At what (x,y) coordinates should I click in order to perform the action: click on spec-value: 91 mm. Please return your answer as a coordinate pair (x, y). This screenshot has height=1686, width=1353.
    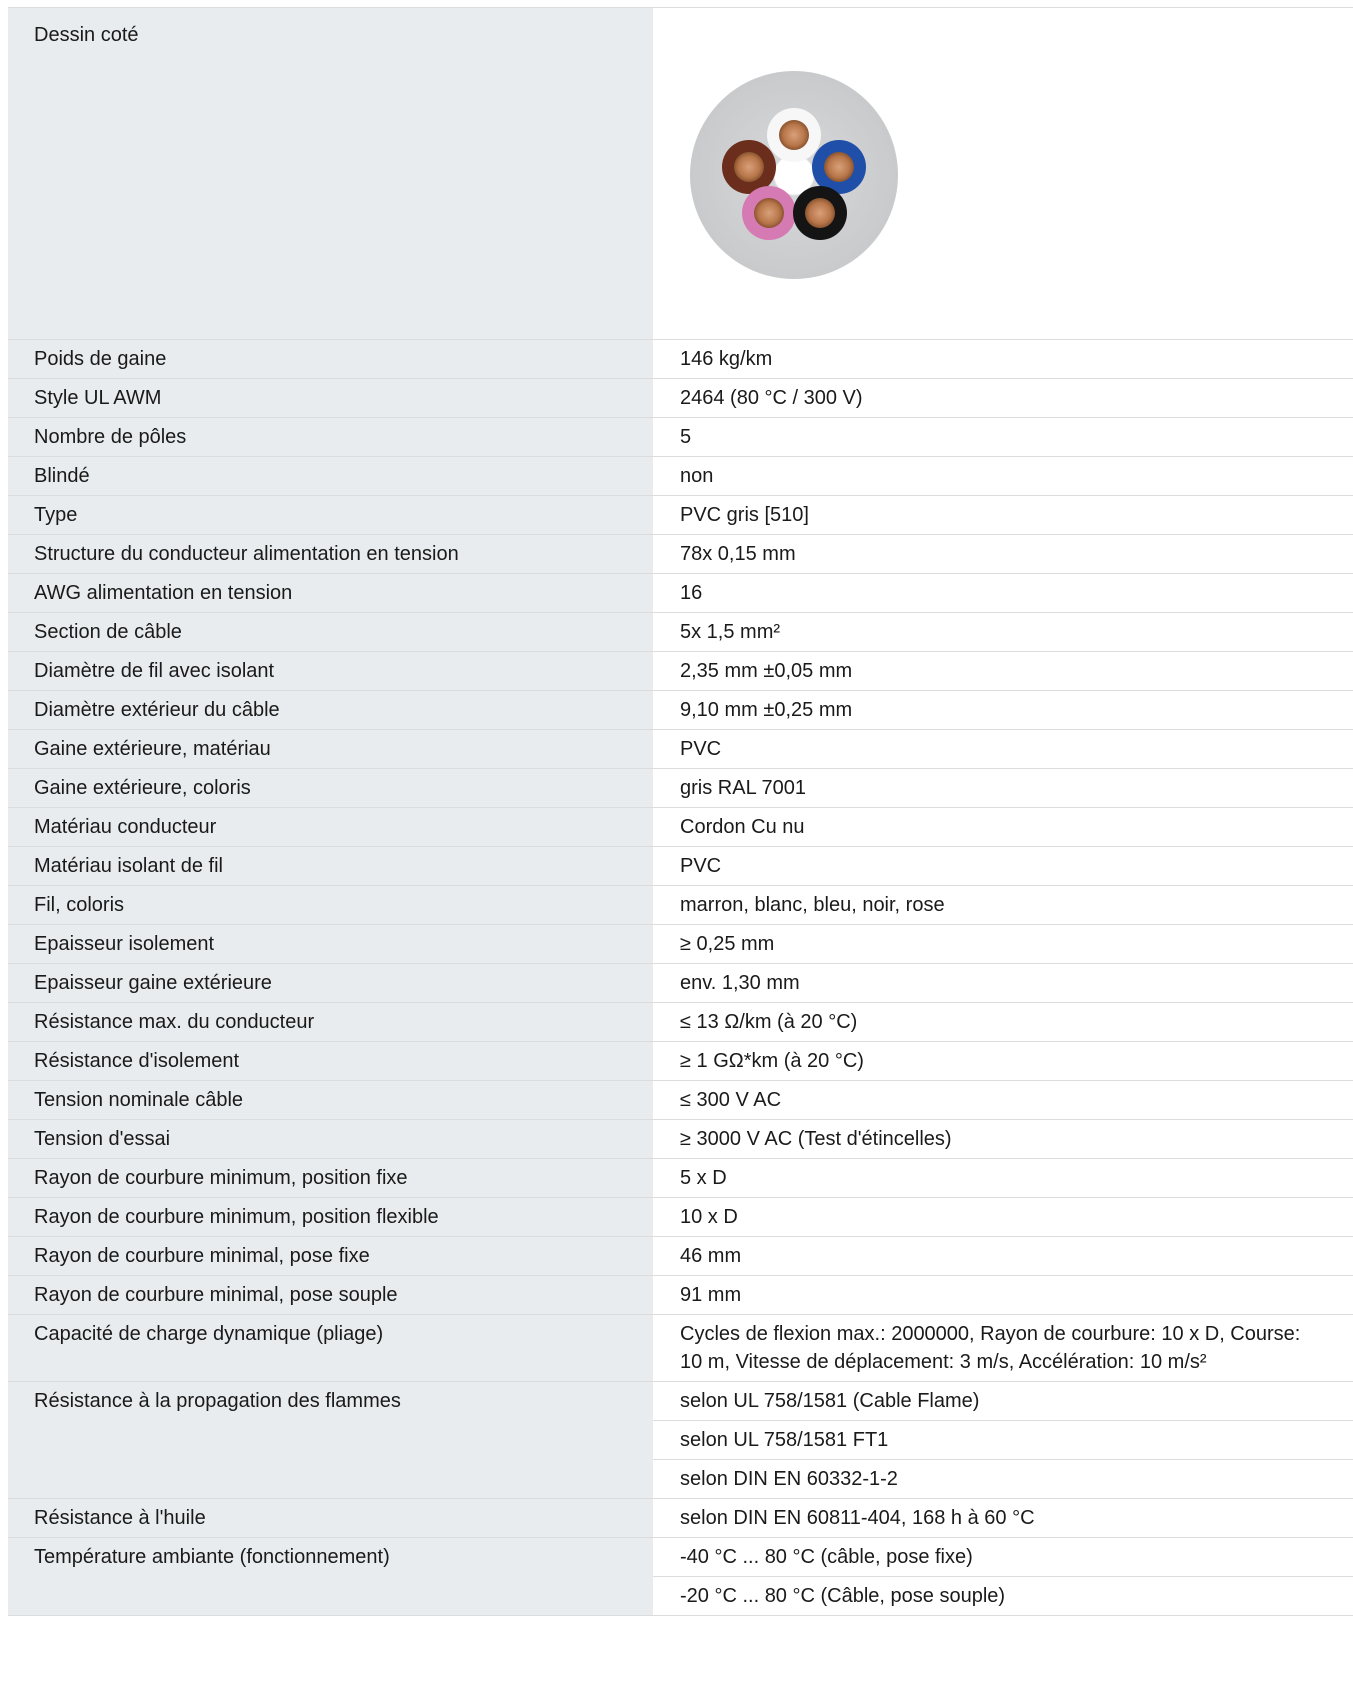
    Looking at the image, I should click on (711, 1295).